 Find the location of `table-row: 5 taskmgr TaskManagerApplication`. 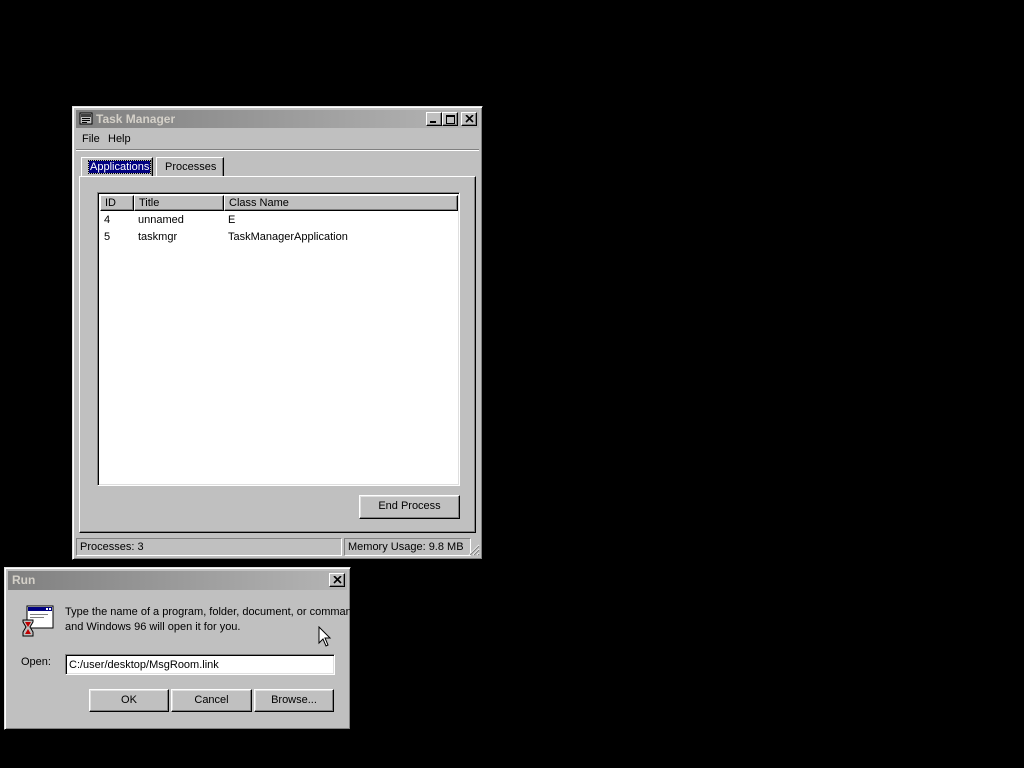

table-row: 5 taskmgr TaskManagerApplication is located at coordinates (278, 237).